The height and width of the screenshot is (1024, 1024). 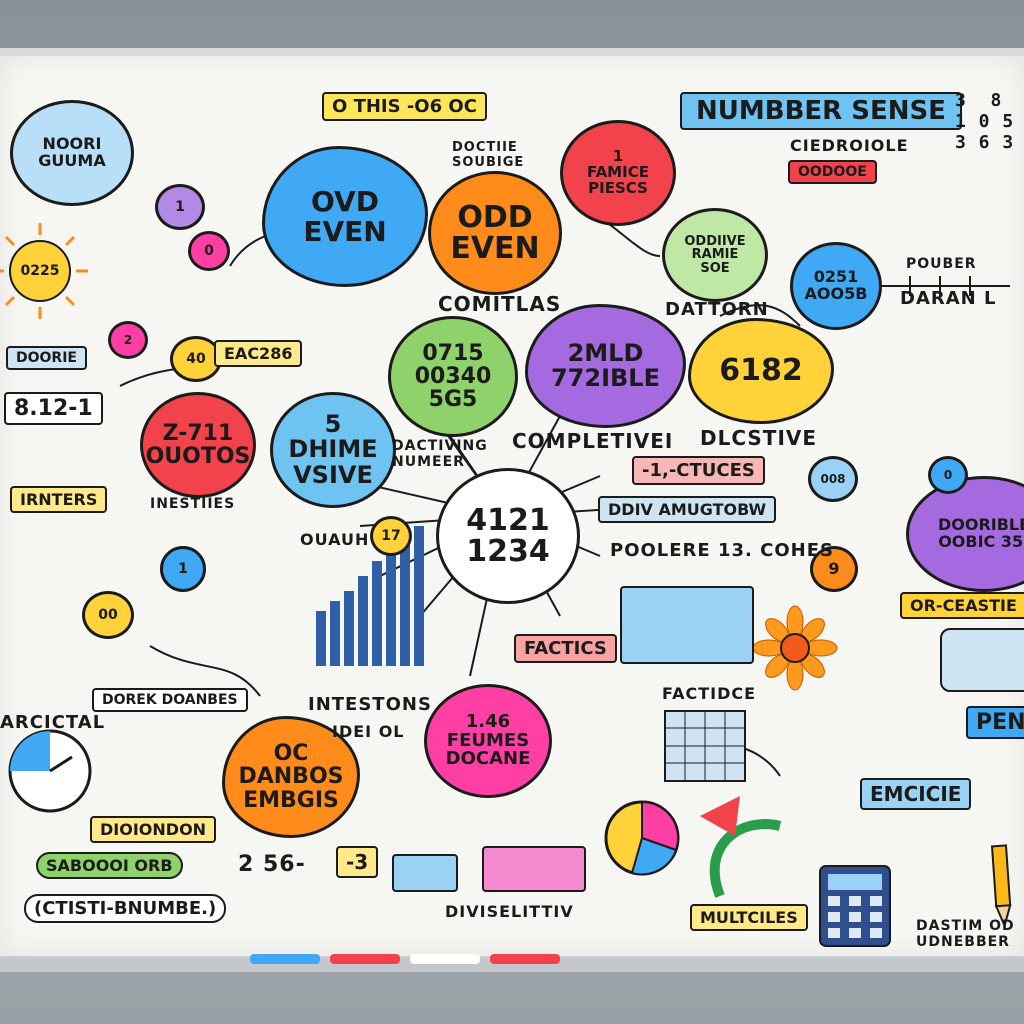 I want to click on tag-penc: PENC, so click(x=995, y=722).